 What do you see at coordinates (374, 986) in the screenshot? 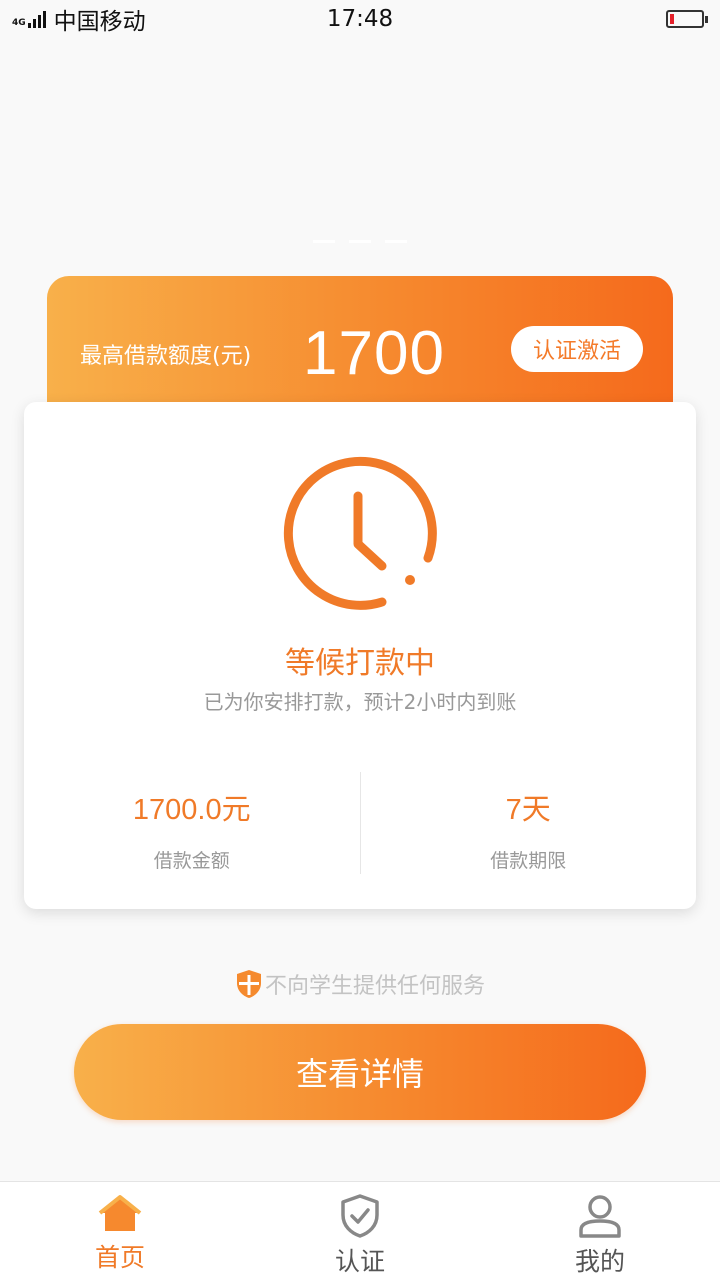
I see `notice-text: 不向学生提供任何服务` at bounding box center [374, 986].